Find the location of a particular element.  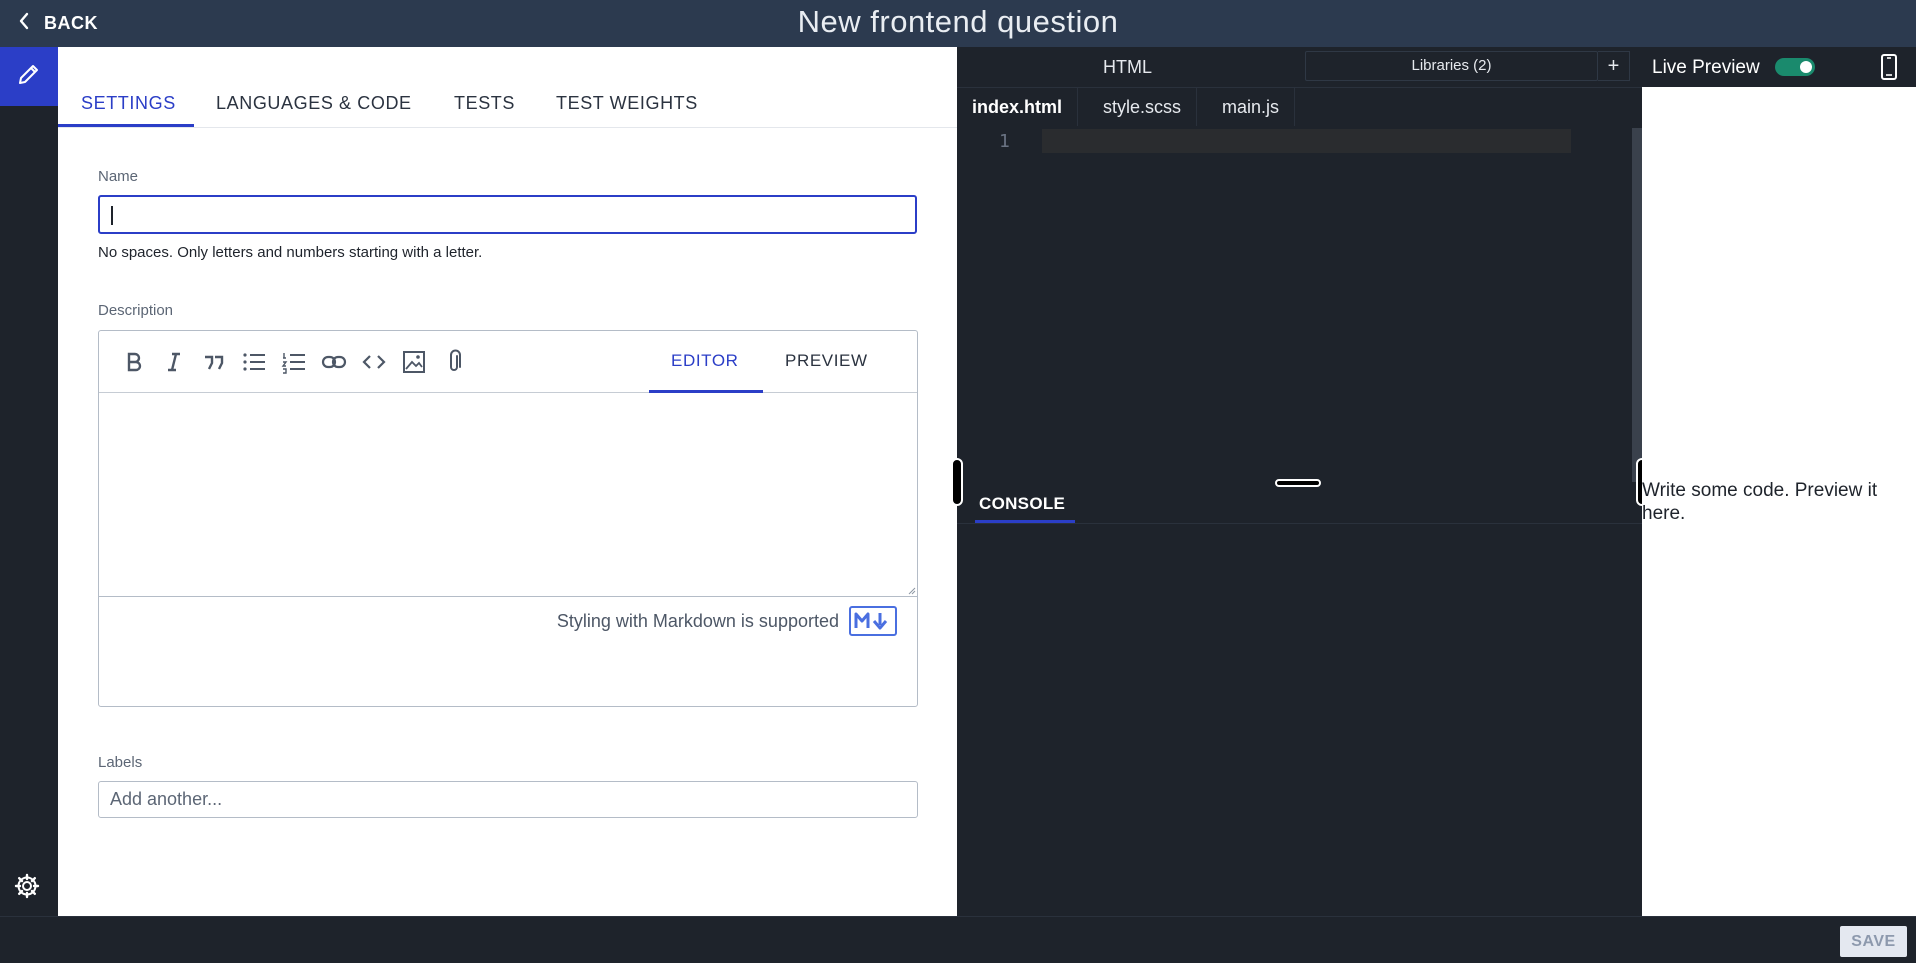

toggle-knob is located at coordinates (1806, 67).